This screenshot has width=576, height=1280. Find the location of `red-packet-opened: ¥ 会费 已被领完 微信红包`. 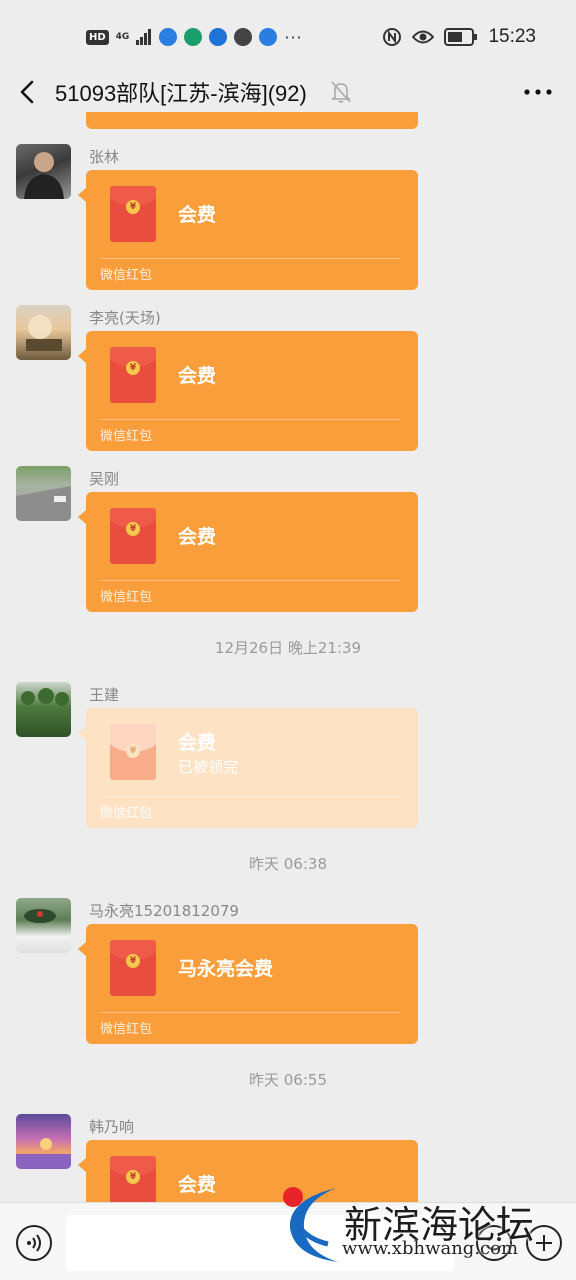

red-packet-opened: ¥ 会费 已被领完 微信红包 is located at coordinates (248, 768).